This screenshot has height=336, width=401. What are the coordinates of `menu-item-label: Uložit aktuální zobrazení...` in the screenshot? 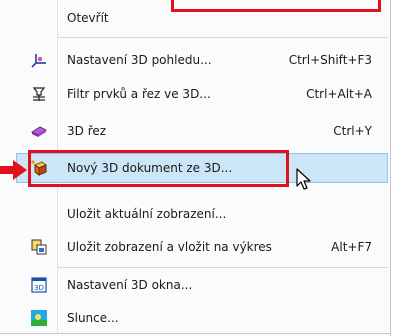 It's located at (147, 214).